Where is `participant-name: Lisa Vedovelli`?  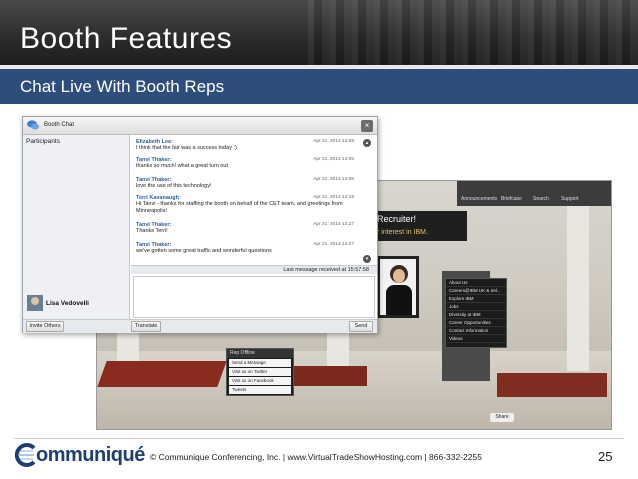
participant-name: Lisa Vedovelli is located at coordinates (67, 303).